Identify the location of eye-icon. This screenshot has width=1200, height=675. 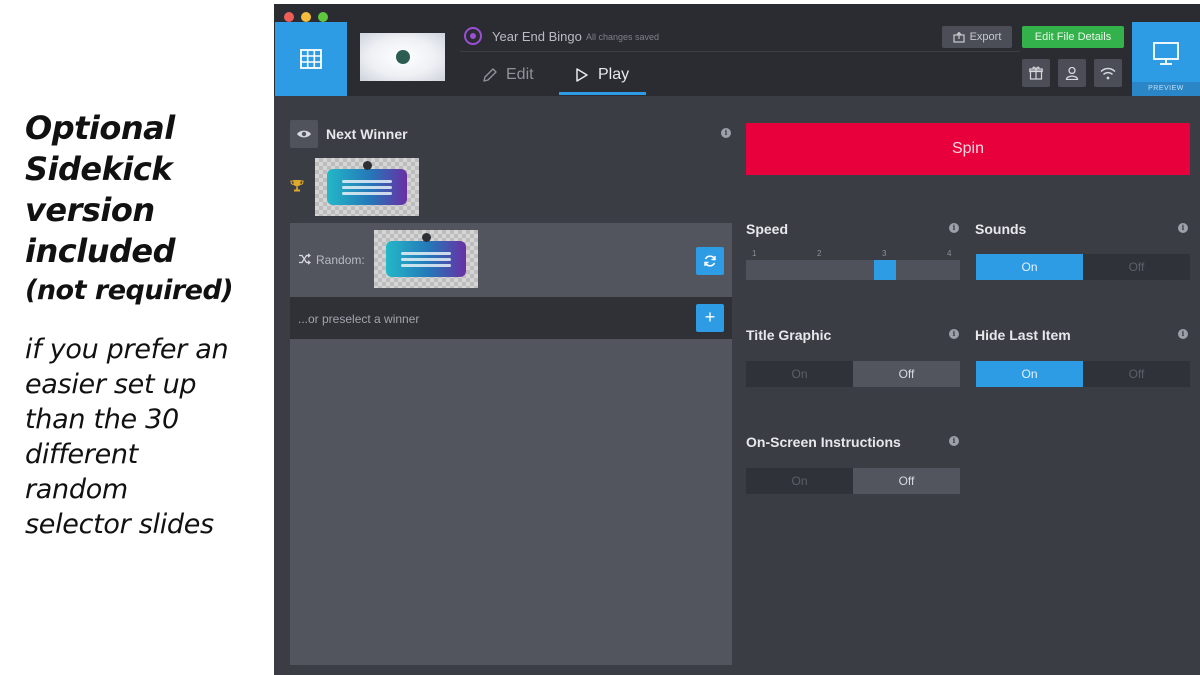
(304, 134).